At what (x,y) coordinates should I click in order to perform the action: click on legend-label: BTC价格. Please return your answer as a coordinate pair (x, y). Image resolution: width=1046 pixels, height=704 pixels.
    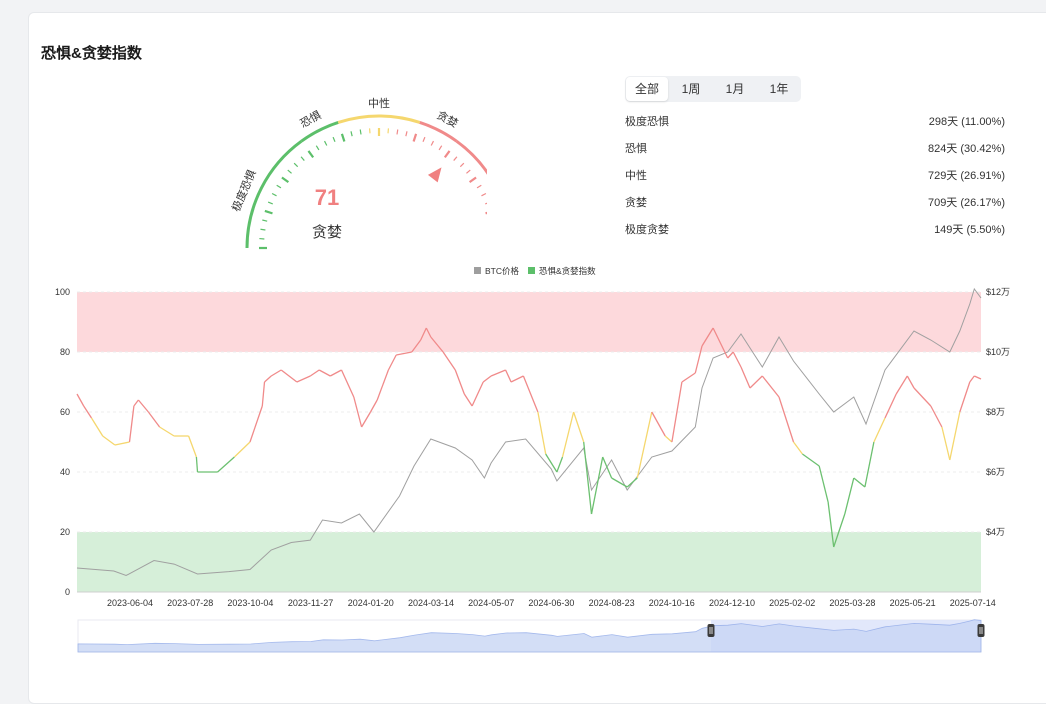
    Looking at the image, I should click on (502, 271).